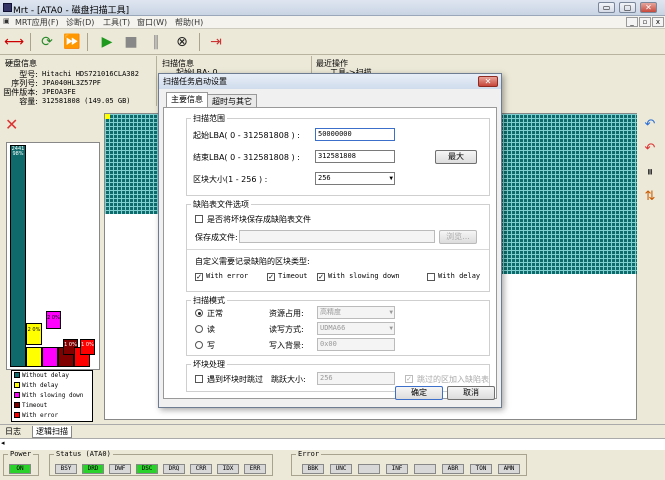  I want to click on start-lba-input: 50000000, so click(355, 134).